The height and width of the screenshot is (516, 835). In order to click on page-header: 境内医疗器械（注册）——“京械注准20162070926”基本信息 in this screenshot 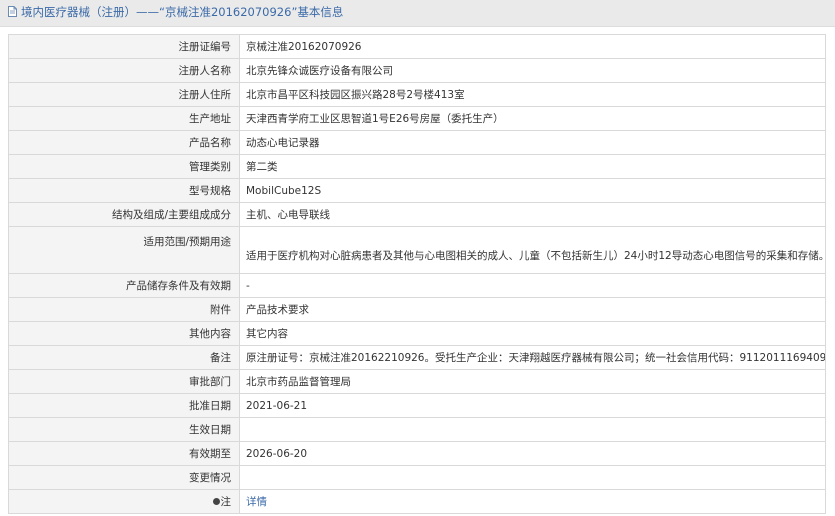, I will do `click(417, 13)`.